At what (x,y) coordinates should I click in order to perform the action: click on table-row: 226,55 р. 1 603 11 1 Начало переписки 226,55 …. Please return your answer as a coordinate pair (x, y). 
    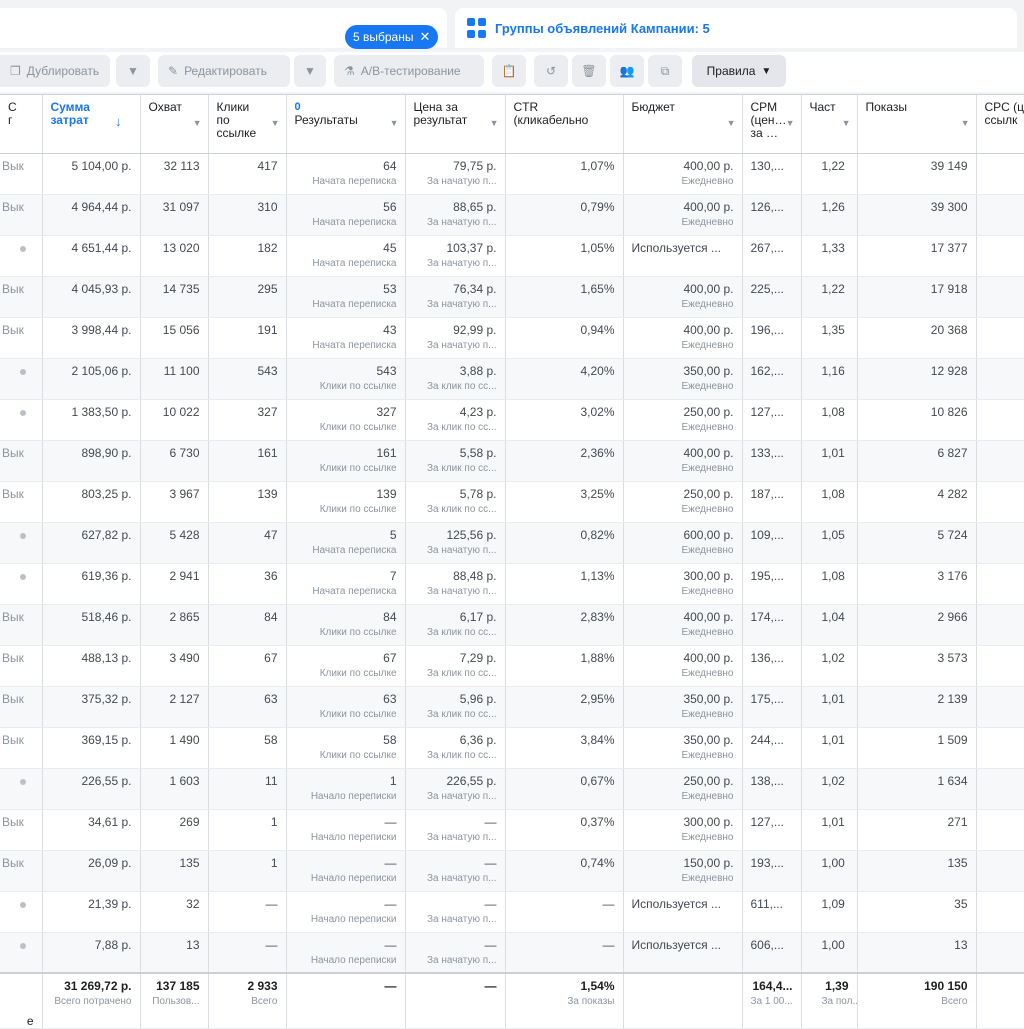
    Looking at the image, I should click on (512, 789).